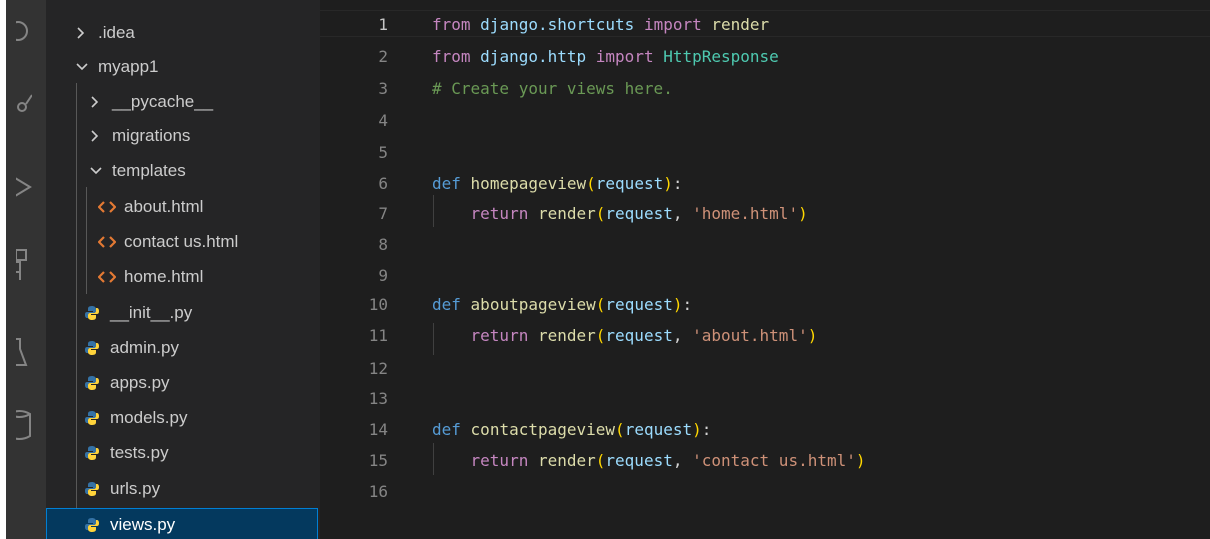 The width and height of the screenshot is (1210, 539). I want to click on line-number: 13, so click(378, 398).